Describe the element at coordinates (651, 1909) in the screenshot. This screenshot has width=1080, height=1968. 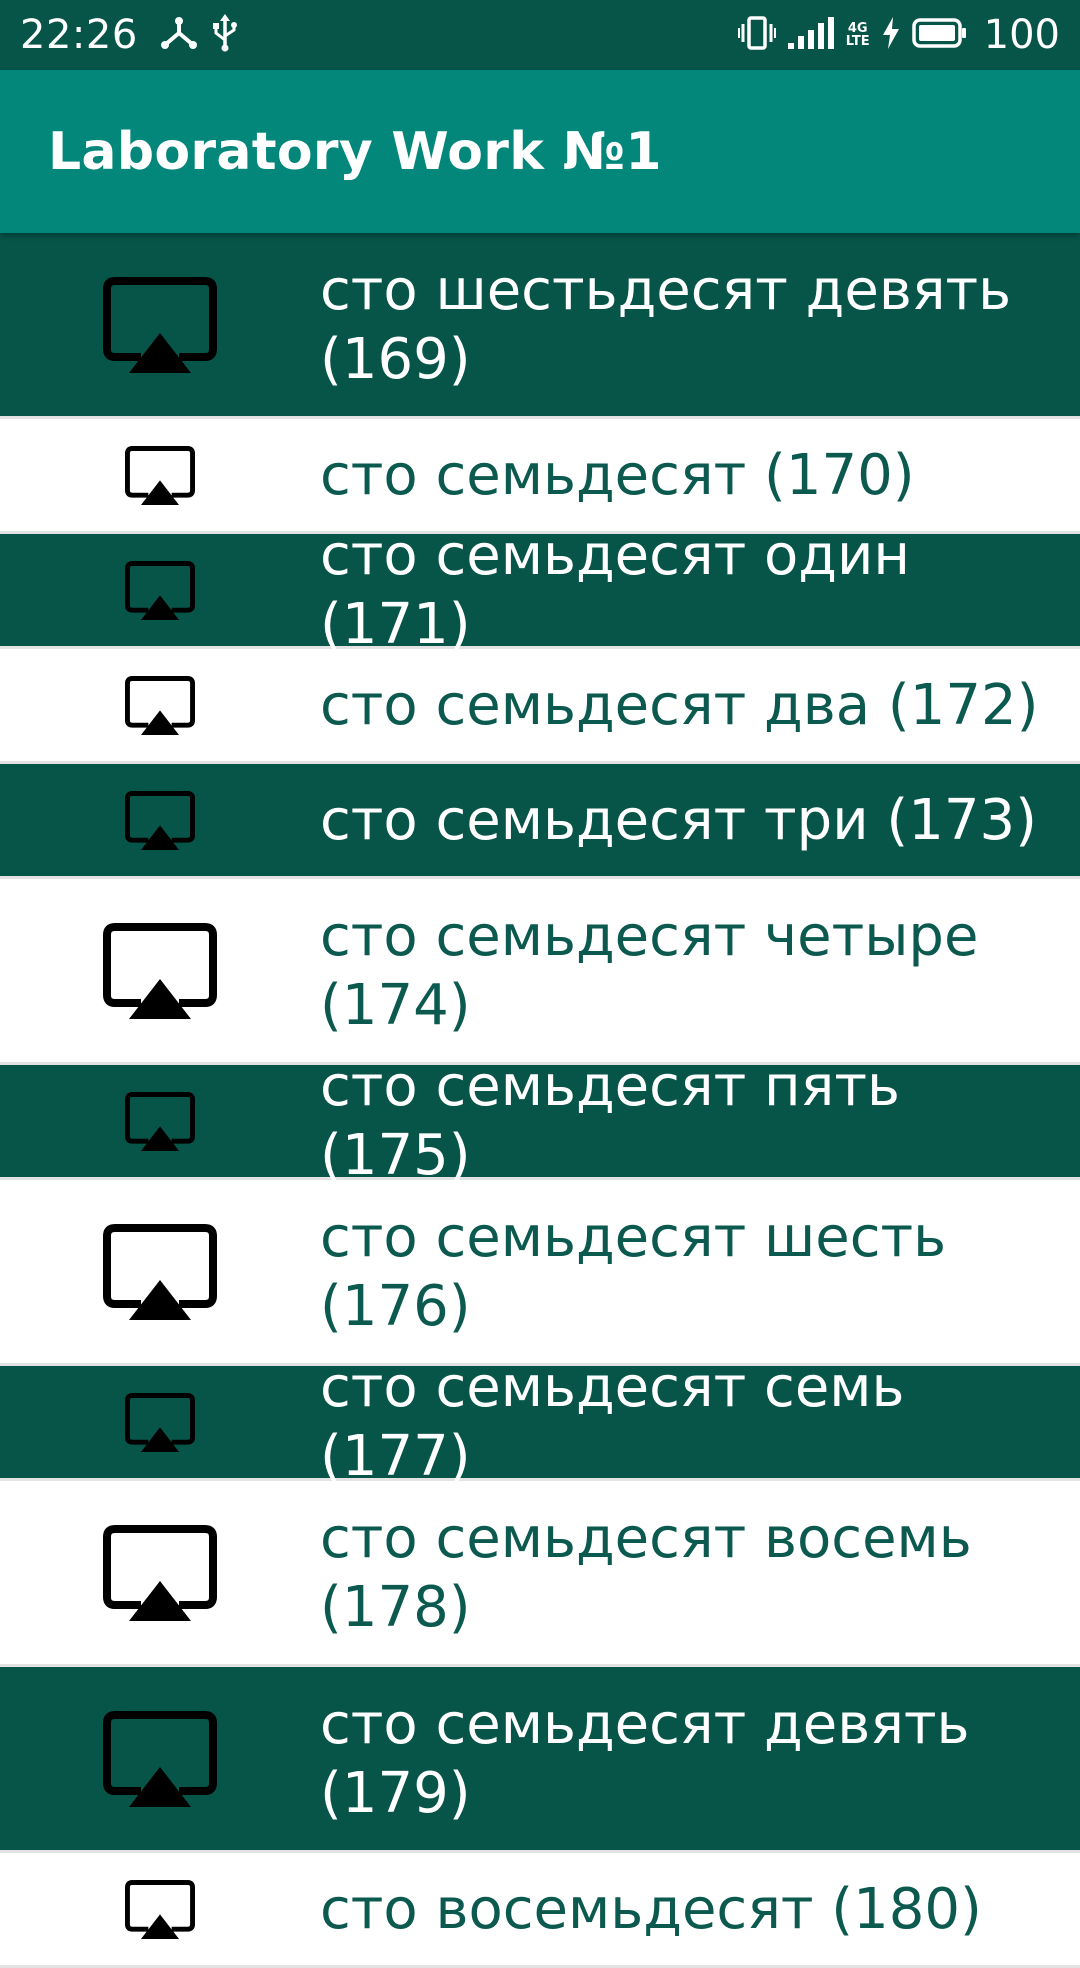
I see `list-item-label: сто восемьдесят (180)` at that location.